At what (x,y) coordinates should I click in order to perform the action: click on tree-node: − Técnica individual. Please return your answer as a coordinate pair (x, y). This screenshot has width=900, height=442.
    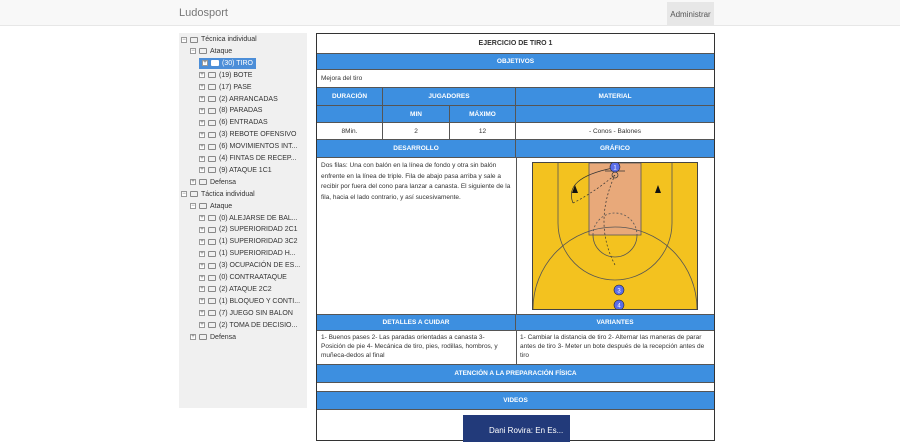
    Looking at the image, I should click on (219, 39).